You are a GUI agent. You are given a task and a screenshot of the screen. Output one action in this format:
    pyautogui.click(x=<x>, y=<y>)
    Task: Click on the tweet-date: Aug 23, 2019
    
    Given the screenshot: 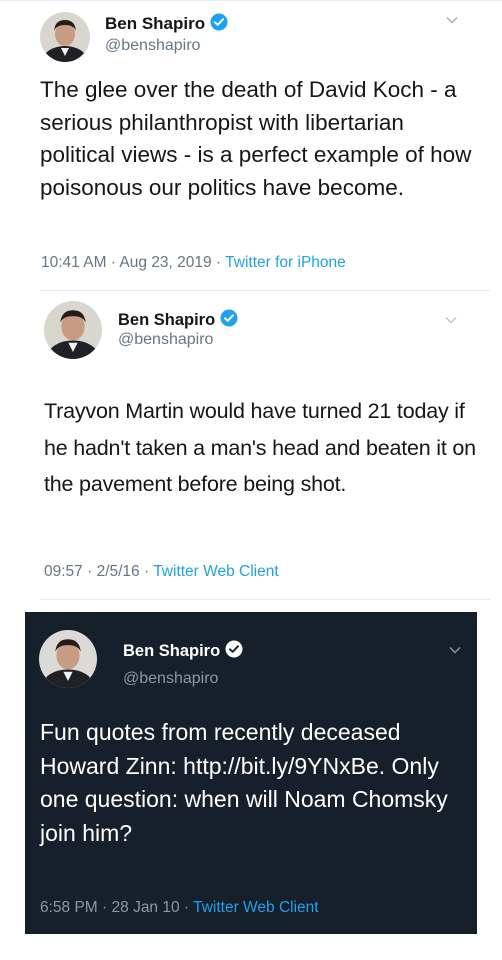 What is the action you would take?
    pyautogui.click(x=165, y=262)
    